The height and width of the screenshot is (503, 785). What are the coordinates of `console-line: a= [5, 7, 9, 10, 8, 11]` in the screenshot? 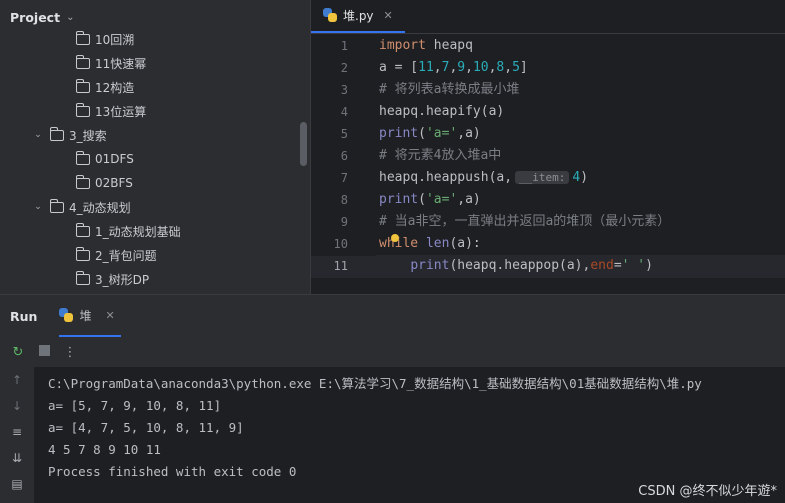 It's located at (135, 405).